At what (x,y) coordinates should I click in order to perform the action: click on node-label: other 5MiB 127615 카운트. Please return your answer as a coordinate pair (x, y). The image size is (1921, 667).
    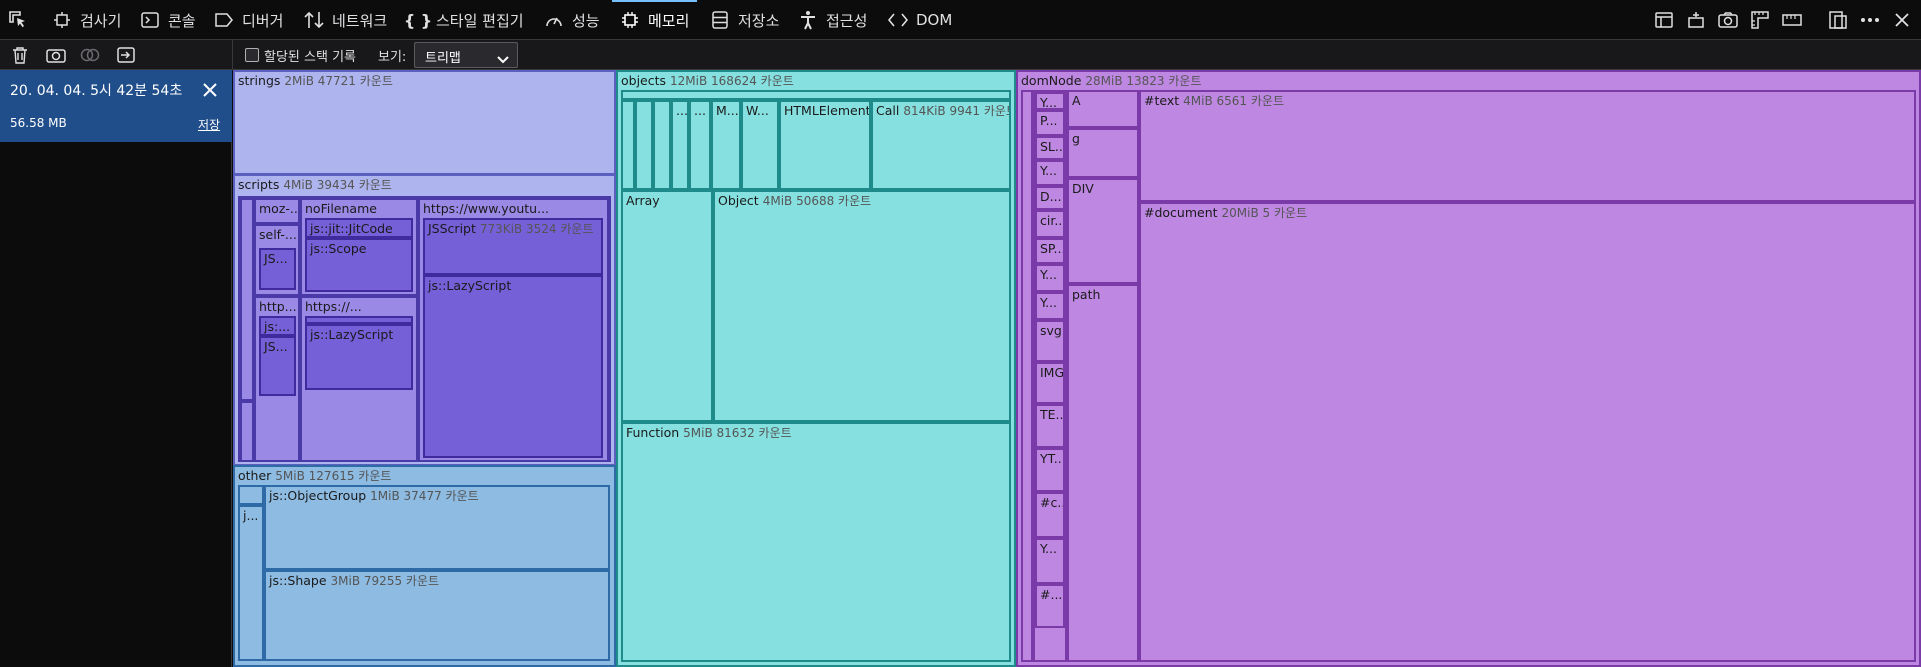
    Looking at the image, I should click on (315, 475).